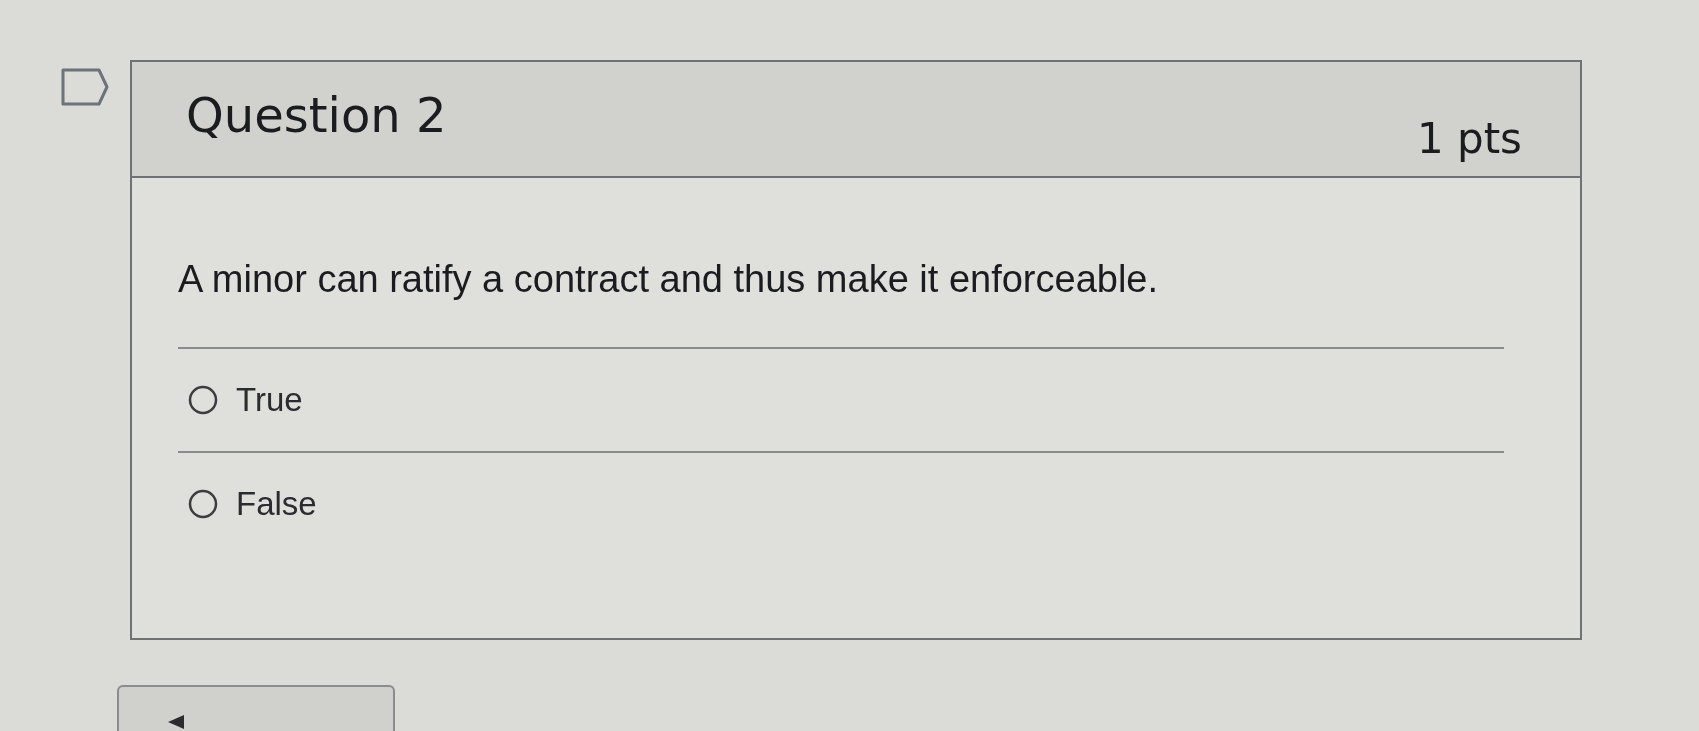  Describe the element at coordinates (269, 400) in the screenshot. I see `answer-label: True` at that location.